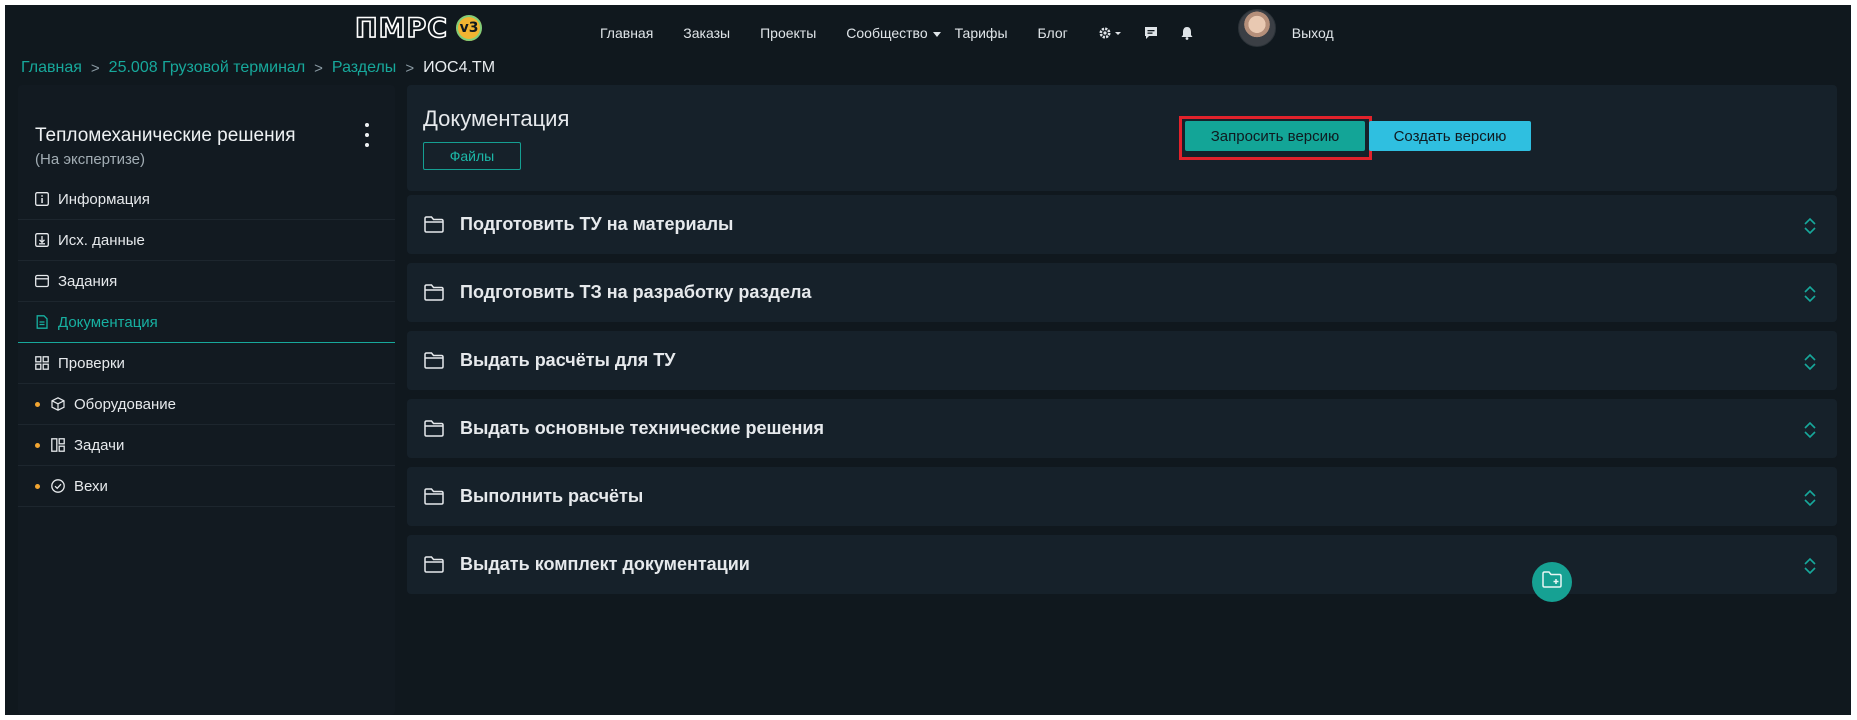  Describe the element at coordinates (125, 404) in the screenshot. I see `sidebar-item-label: Оборудование` at that location.